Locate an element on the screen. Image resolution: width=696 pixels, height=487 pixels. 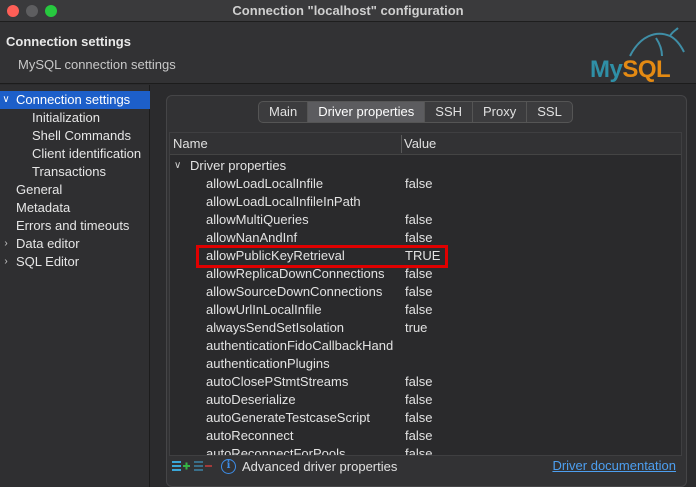
sidebar-item-label: Errors and timeouts is located at coordinates (73, 225).